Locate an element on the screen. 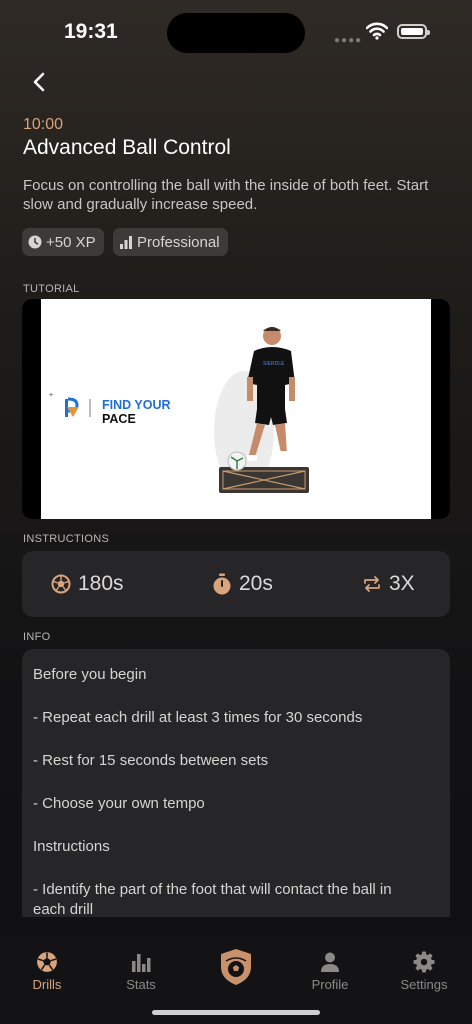 The image size is (472, 1024). shirt-text: SIERDLE is located at coordinates (274, 364).